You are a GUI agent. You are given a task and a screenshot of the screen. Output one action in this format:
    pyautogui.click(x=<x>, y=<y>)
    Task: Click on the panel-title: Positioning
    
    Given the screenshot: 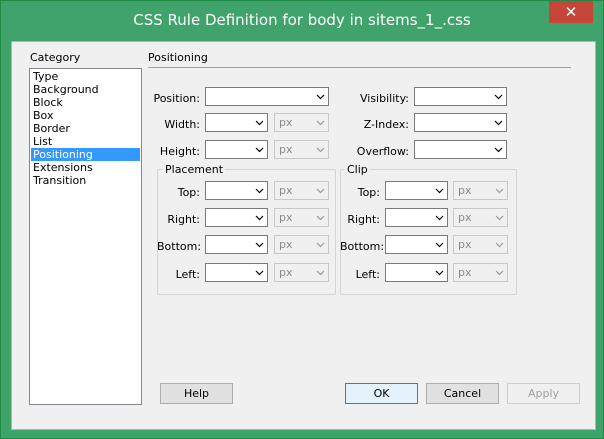 What is the action you would take?
    pyautogui.click(x=178, y=57)
    